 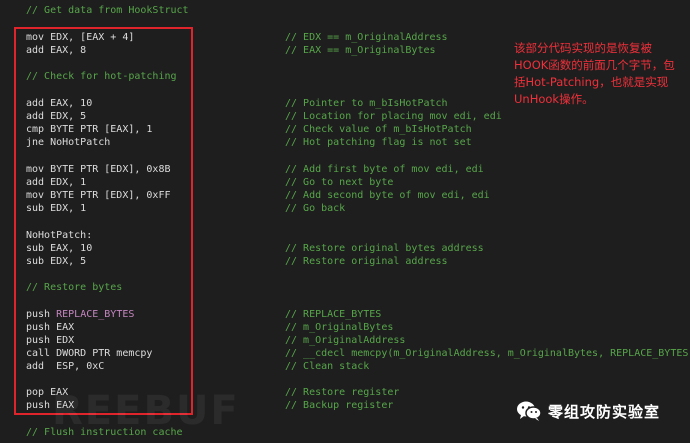 I want to click on code-text: // Get data from HookStruct, so click(x=107, y=10).